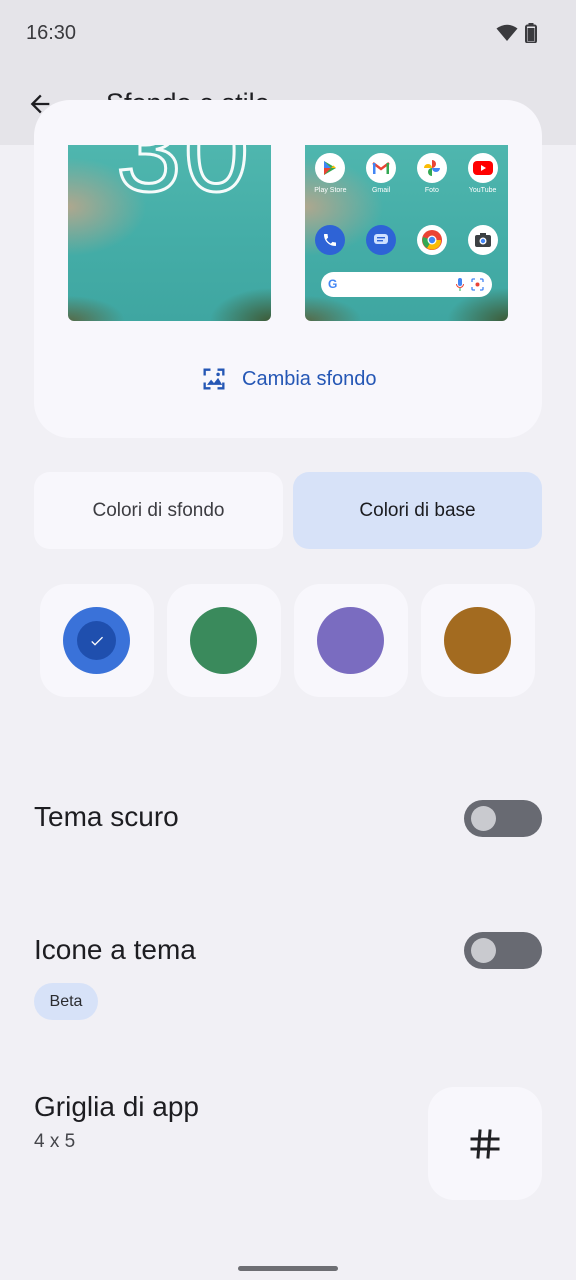 This screenshot has height=1280, width=576. What do you see at coordinates (183, 182) in the screenshot?
I see `lock-clock: 30` at bounding box center [183, 182].